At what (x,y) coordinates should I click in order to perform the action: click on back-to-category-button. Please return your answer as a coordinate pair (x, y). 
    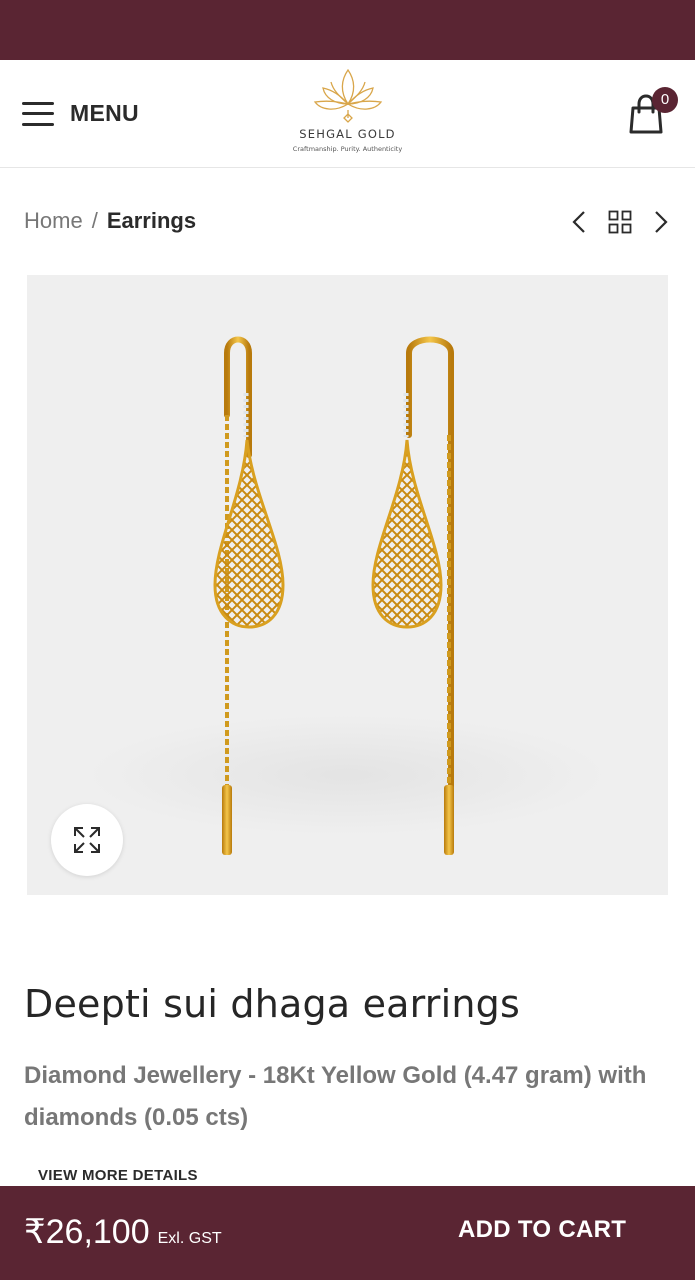
    Looking at the image, I should click on (620, 222).